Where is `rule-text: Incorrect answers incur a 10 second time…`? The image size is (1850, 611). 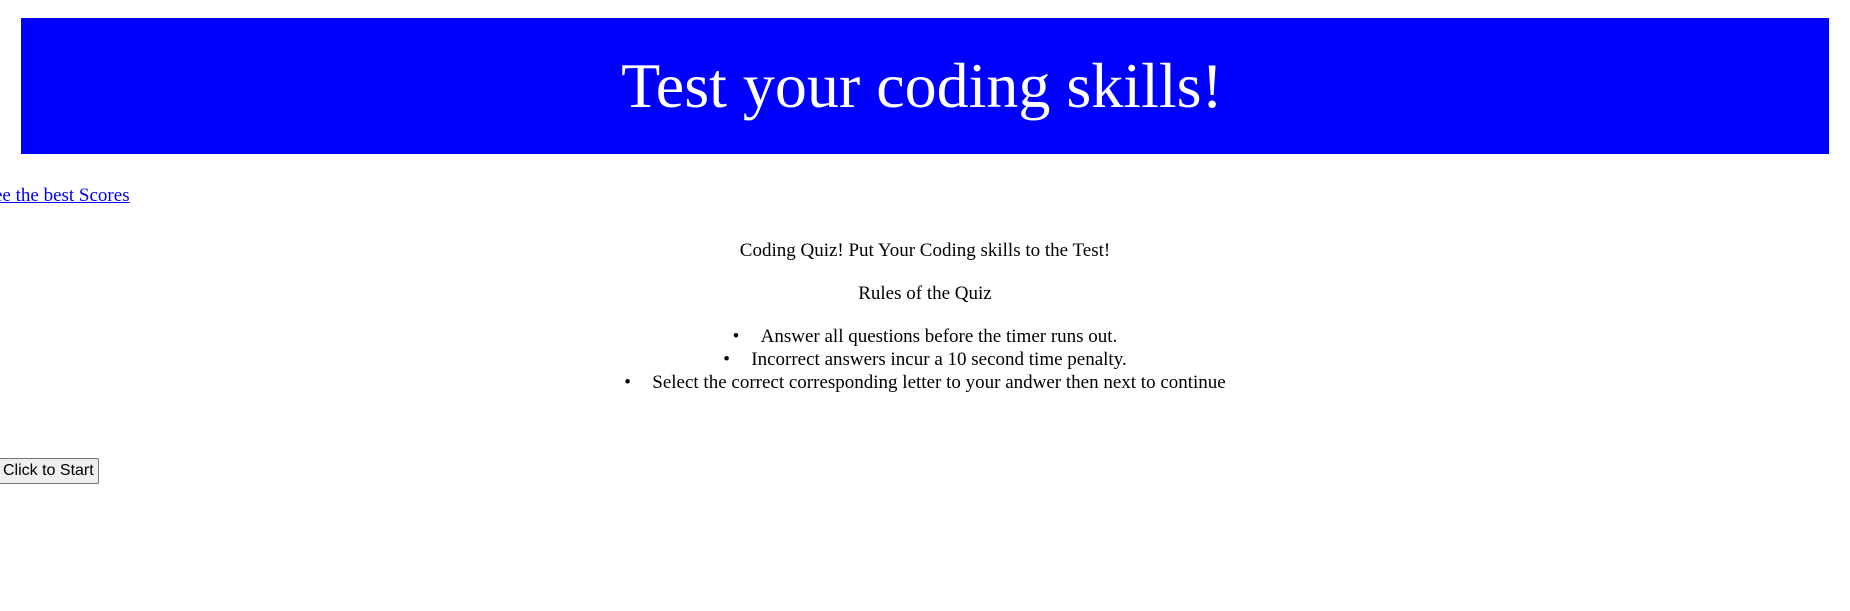
rule-text: Incorrect answers incur a 10 second time… is located at coordinates (939, 359).